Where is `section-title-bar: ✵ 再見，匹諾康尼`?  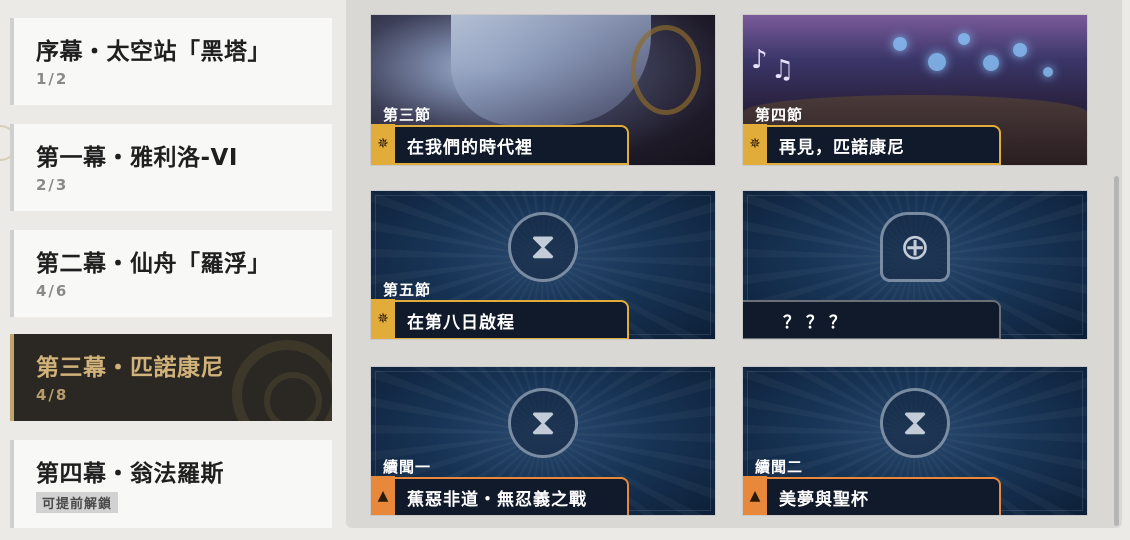
section-title-bar: ✵ 再見，匹諾康尼 is located at coordinates (872, 144).